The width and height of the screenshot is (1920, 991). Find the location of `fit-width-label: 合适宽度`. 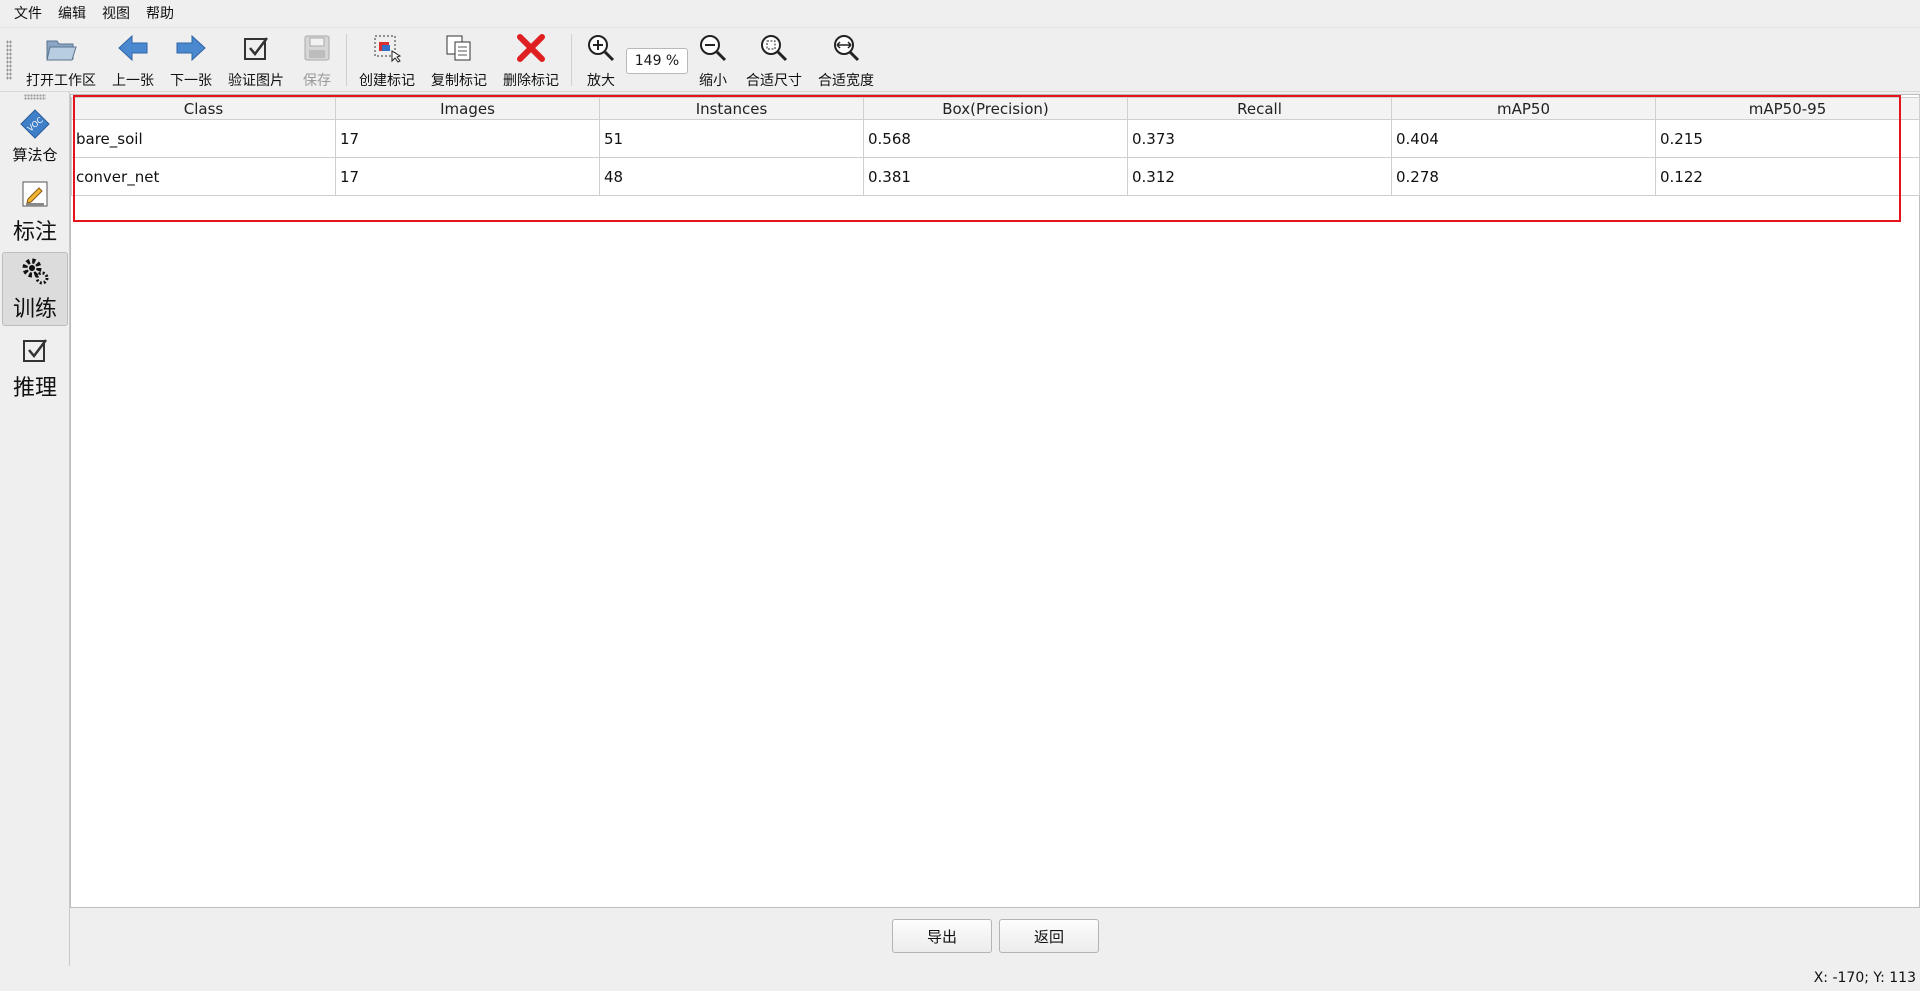

fit-width-label: 合适宽度 is located at coordinates (846, 81).